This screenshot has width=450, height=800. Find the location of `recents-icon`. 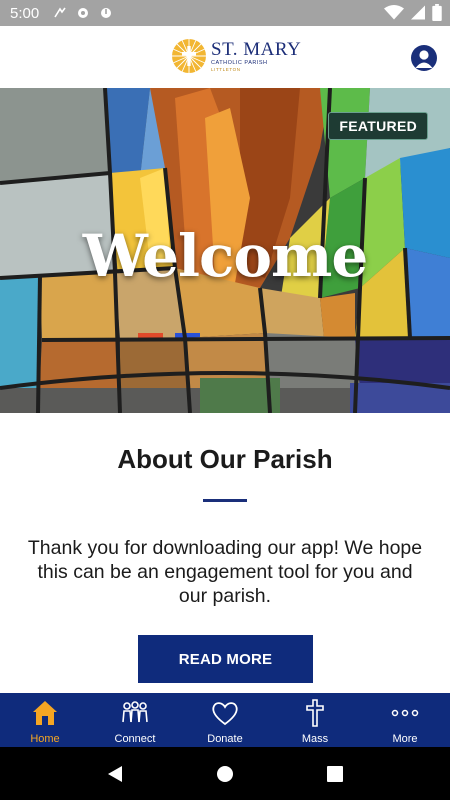

recents-icon is located at coordinates (335, 774).